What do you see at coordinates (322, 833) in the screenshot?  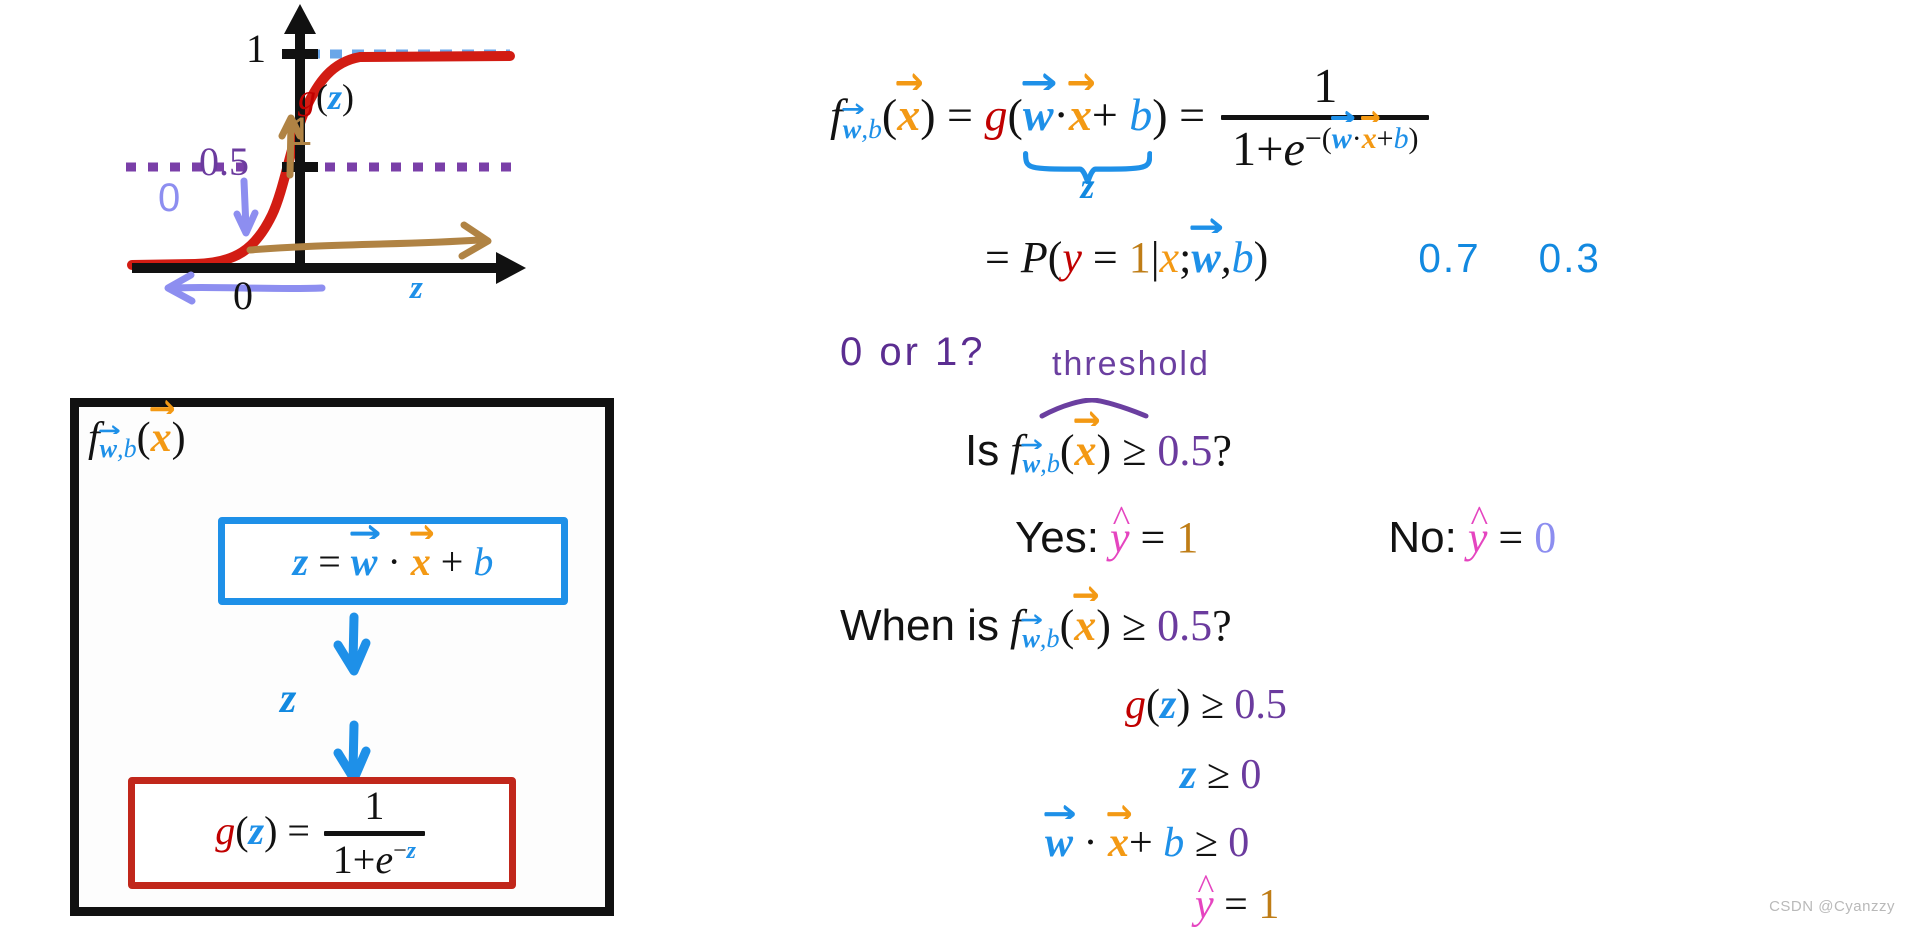 I see `sigmoid-equation: g(z) = 1 1+e−z` at bounding box center [322, 833].